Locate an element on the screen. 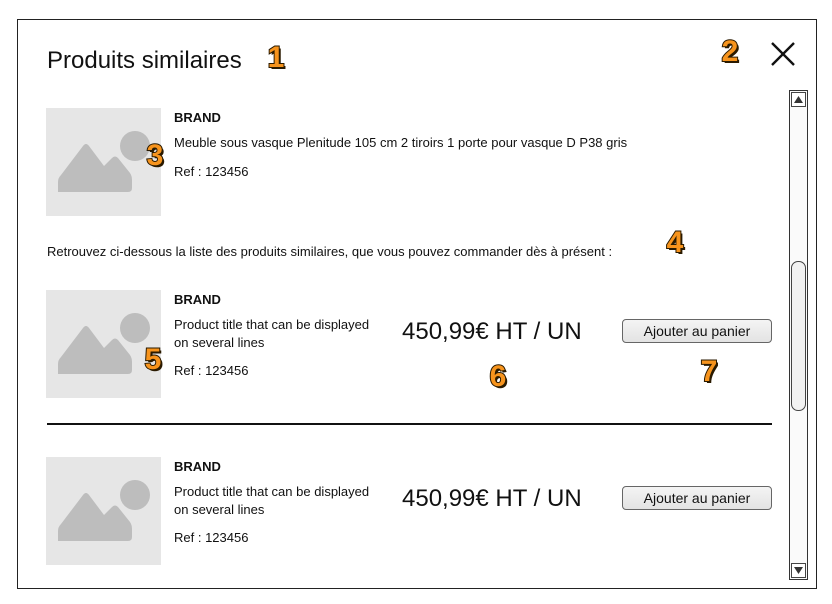 The image size is (832, 604). close-icon is located at coordinates (783, 54).